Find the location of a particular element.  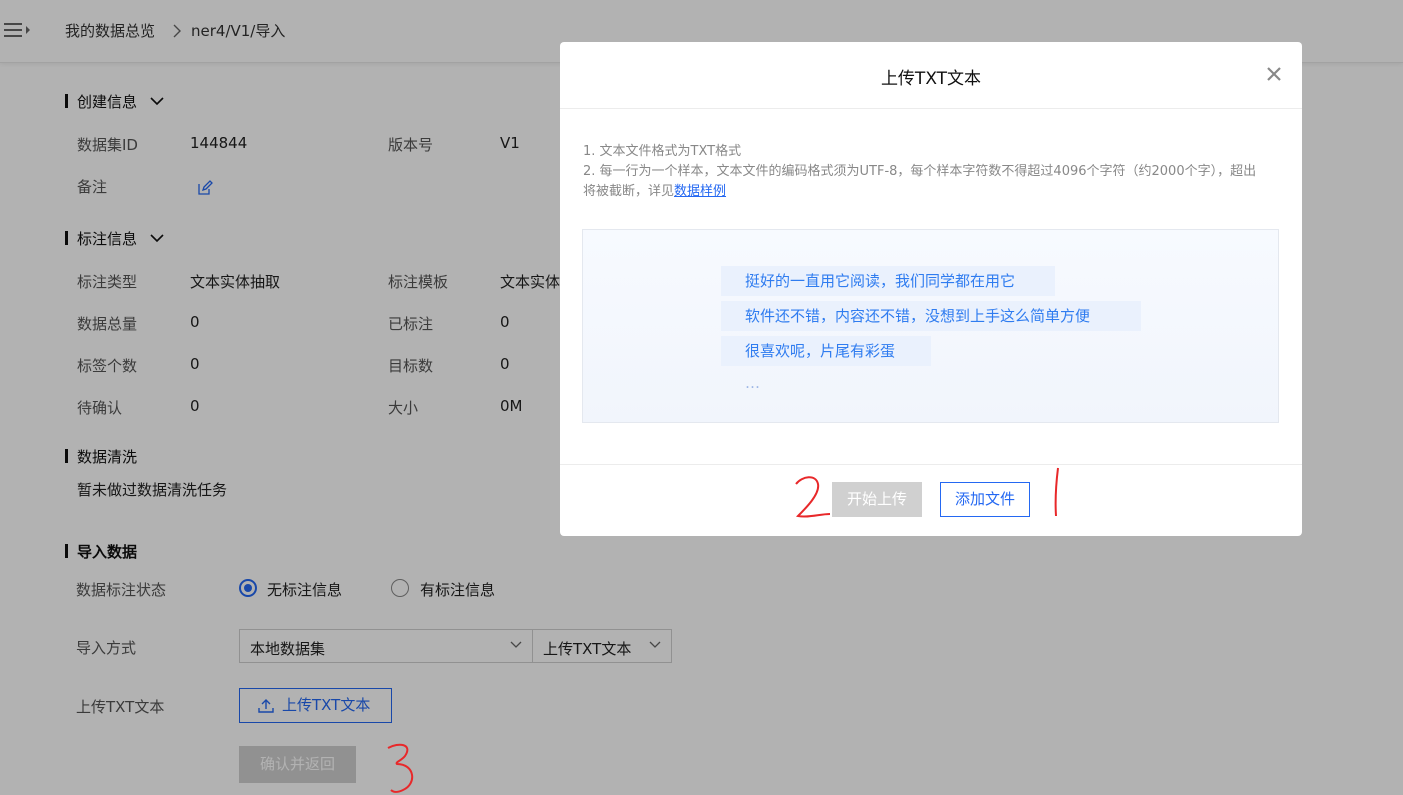

dialog-footer: 开始上传 添加文件 is located at coordinates (931, 500).